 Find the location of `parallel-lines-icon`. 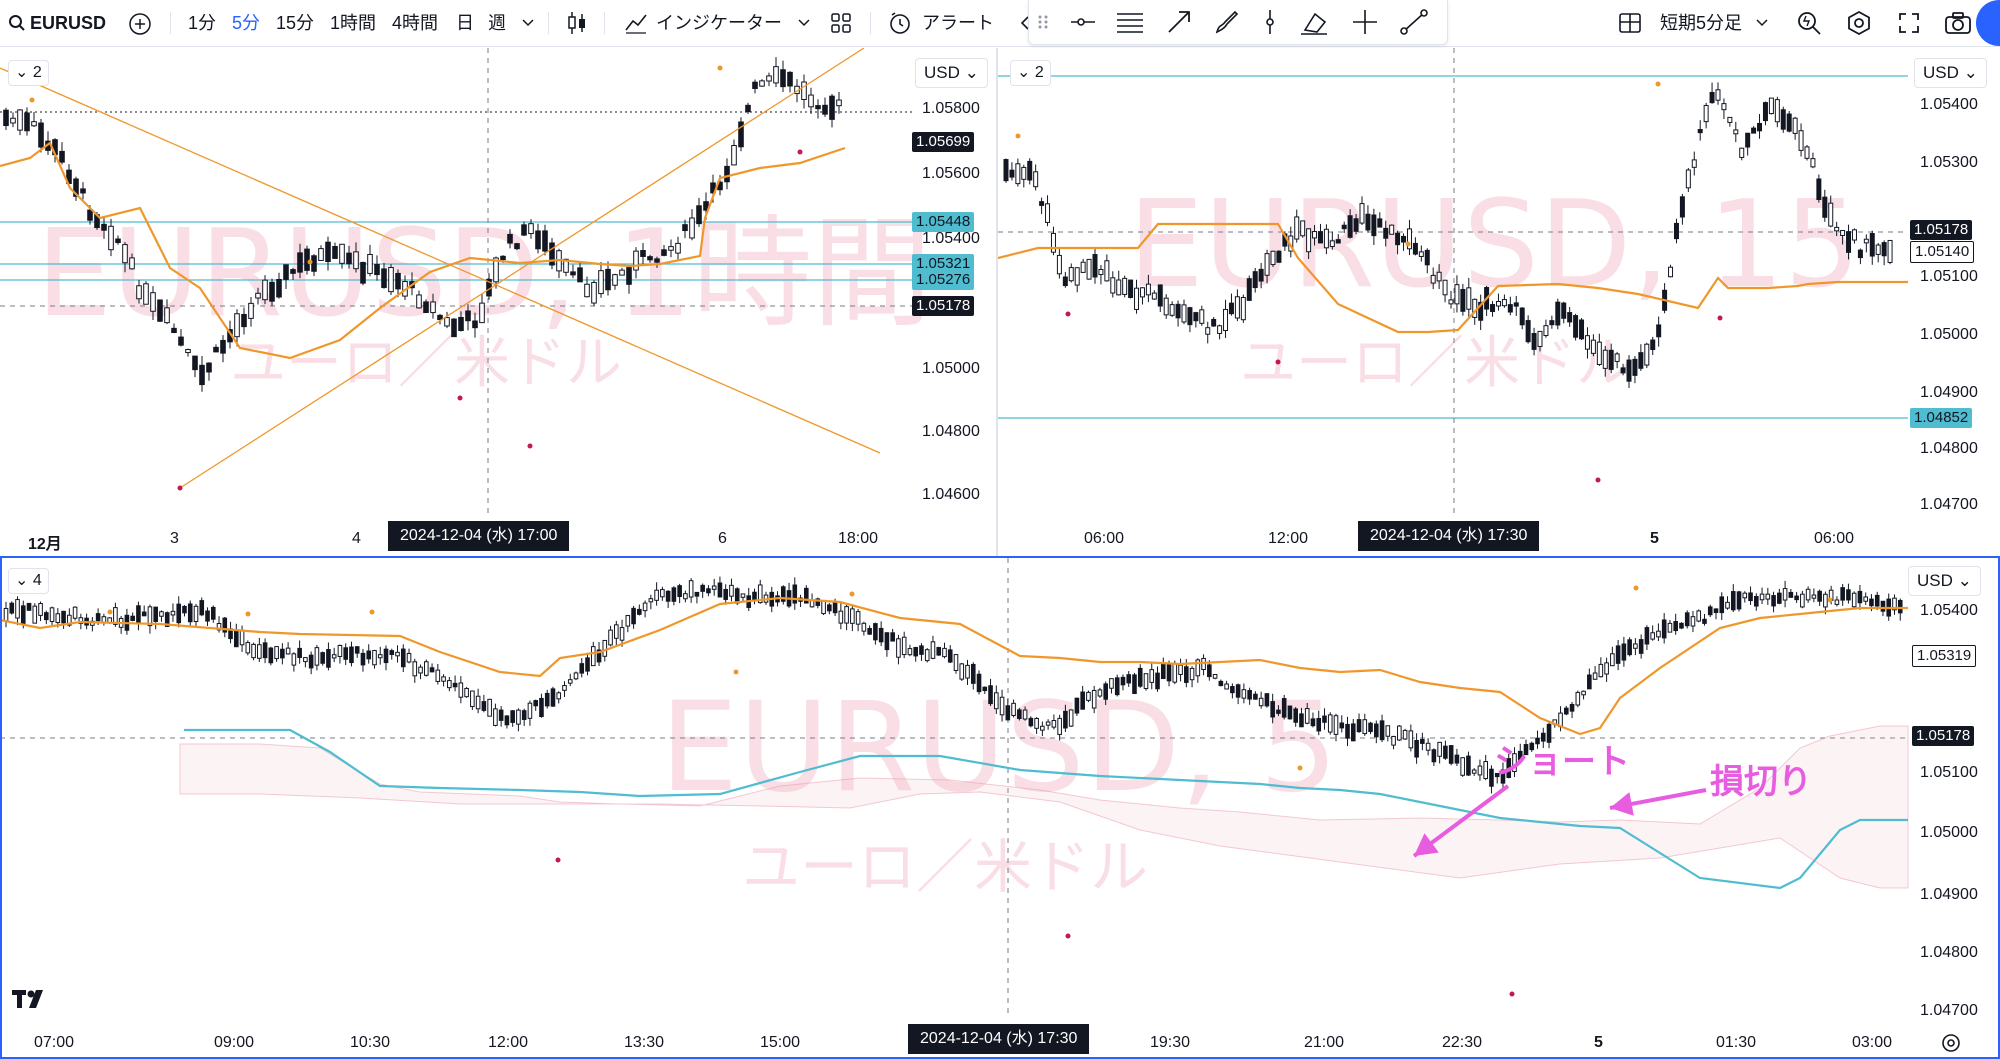

parallel-lines-icon is located at coordinates (1130, 22).